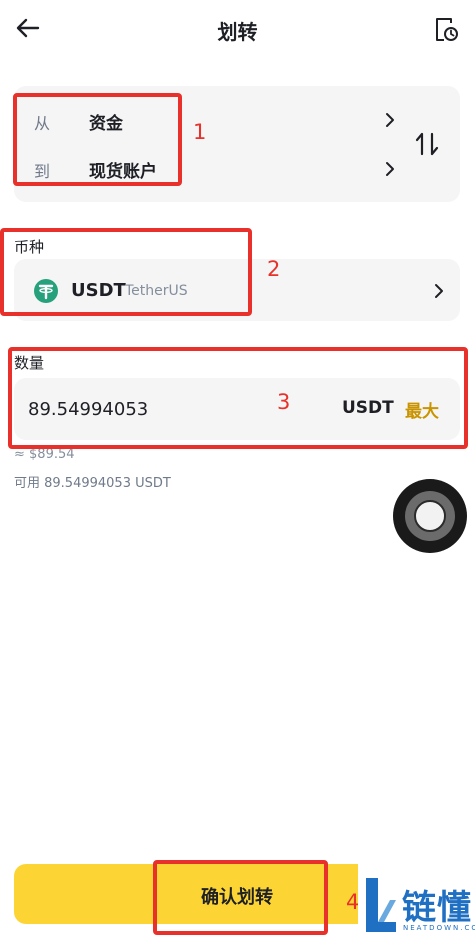 This screenshot has width=475, height=943. Describe the element at coordinates (430, 516) in the screenshot. I see `assistive-touch-core` at that location.